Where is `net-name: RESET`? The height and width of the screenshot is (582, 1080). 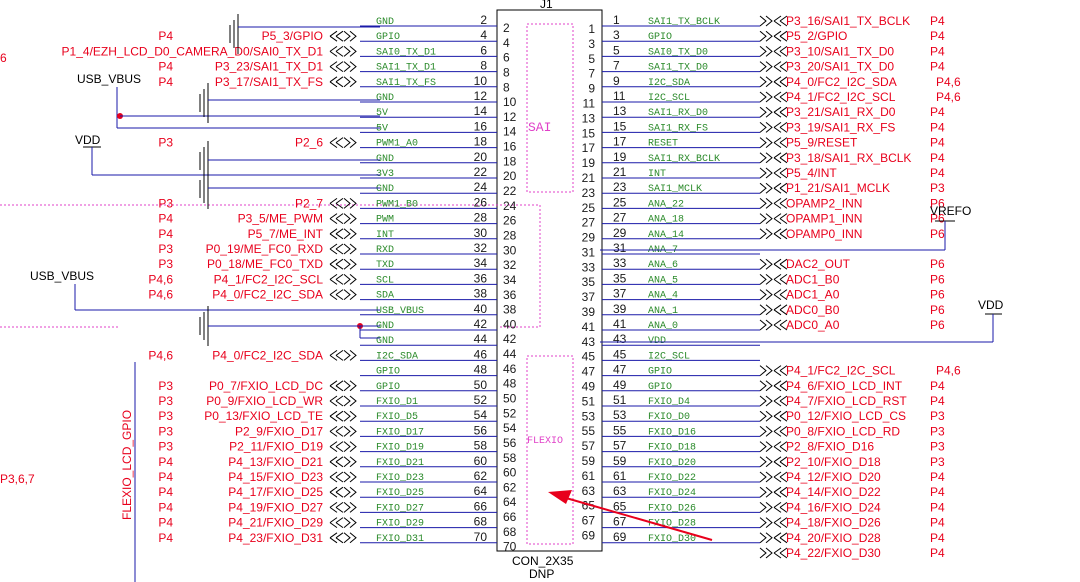
net-name: RESET is located at coordinates (663, 144).